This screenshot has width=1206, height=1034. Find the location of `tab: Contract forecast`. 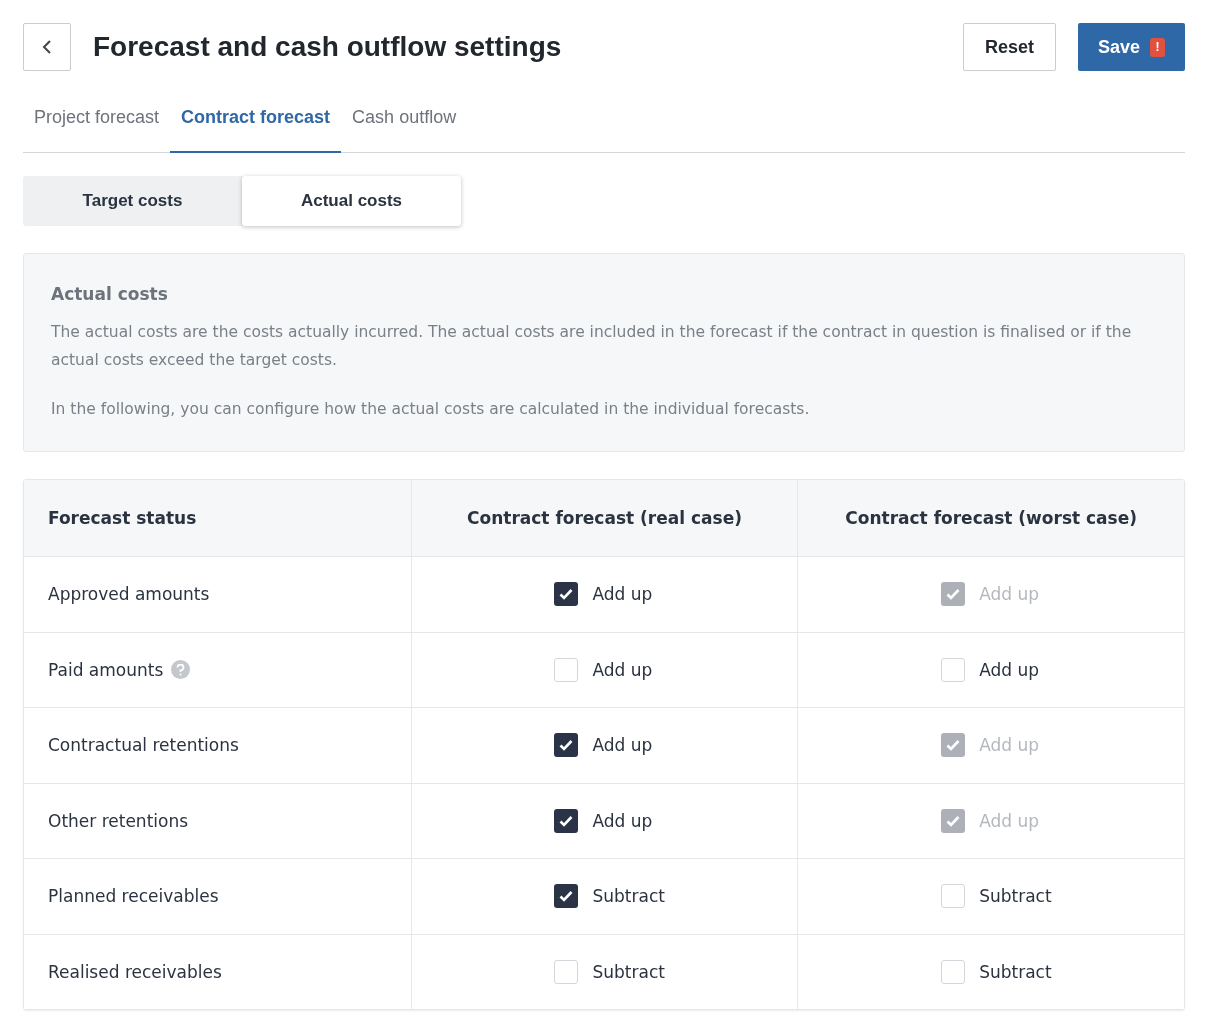

tab: Contract forecast is located at coordinates (256, 126).